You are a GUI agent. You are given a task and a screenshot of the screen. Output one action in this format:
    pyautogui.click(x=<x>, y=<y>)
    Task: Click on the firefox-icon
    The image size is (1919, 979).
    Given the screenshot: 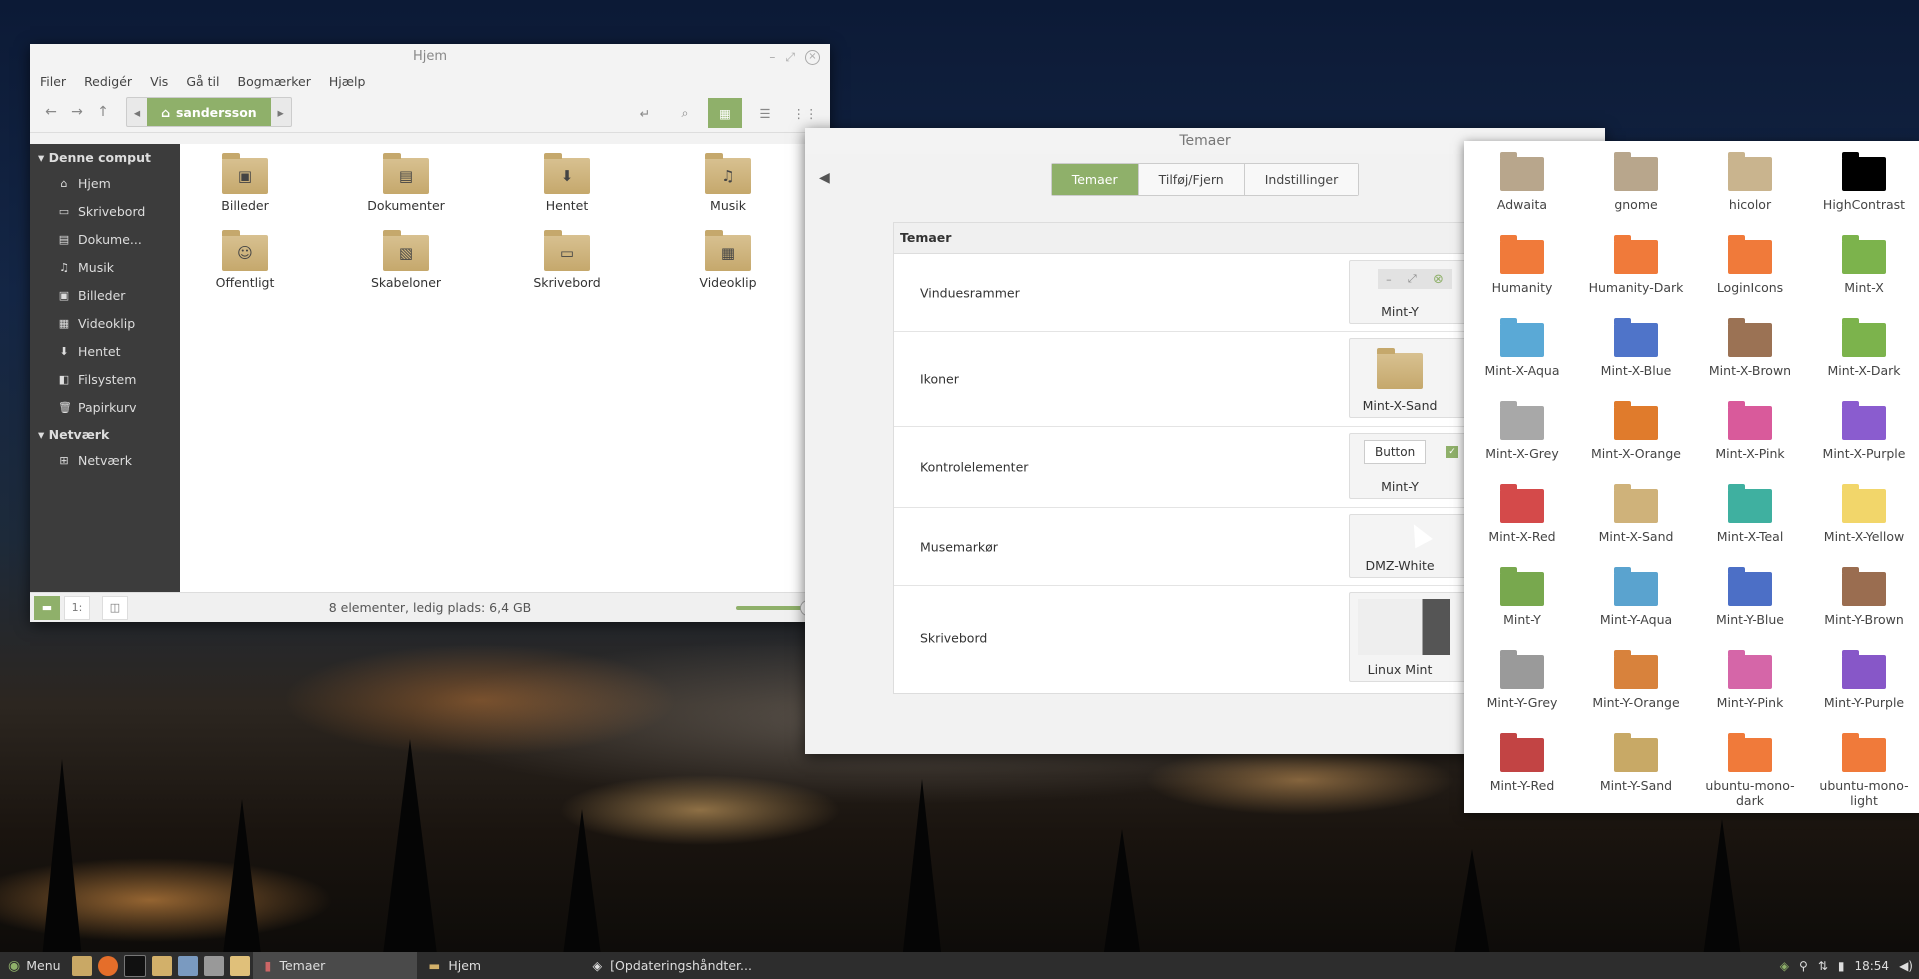 What is the action you would take?
    pyautogui.click(x=107, y=965)
    